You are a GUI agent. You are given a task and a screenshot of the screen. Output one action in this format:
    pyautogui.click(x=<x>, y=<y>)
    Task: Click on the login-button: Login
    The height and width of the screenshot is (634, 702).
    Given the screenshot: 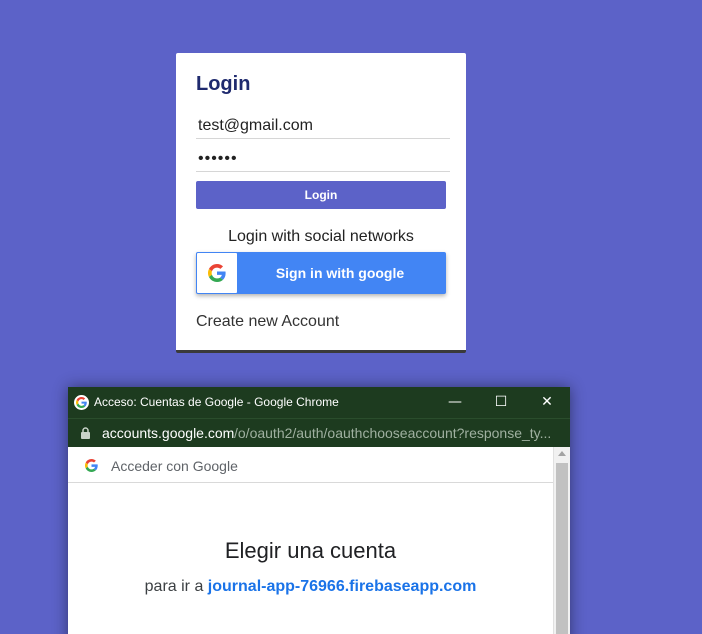 What is the action you would take?
    pyautogui.click(x=321, y=195)
    